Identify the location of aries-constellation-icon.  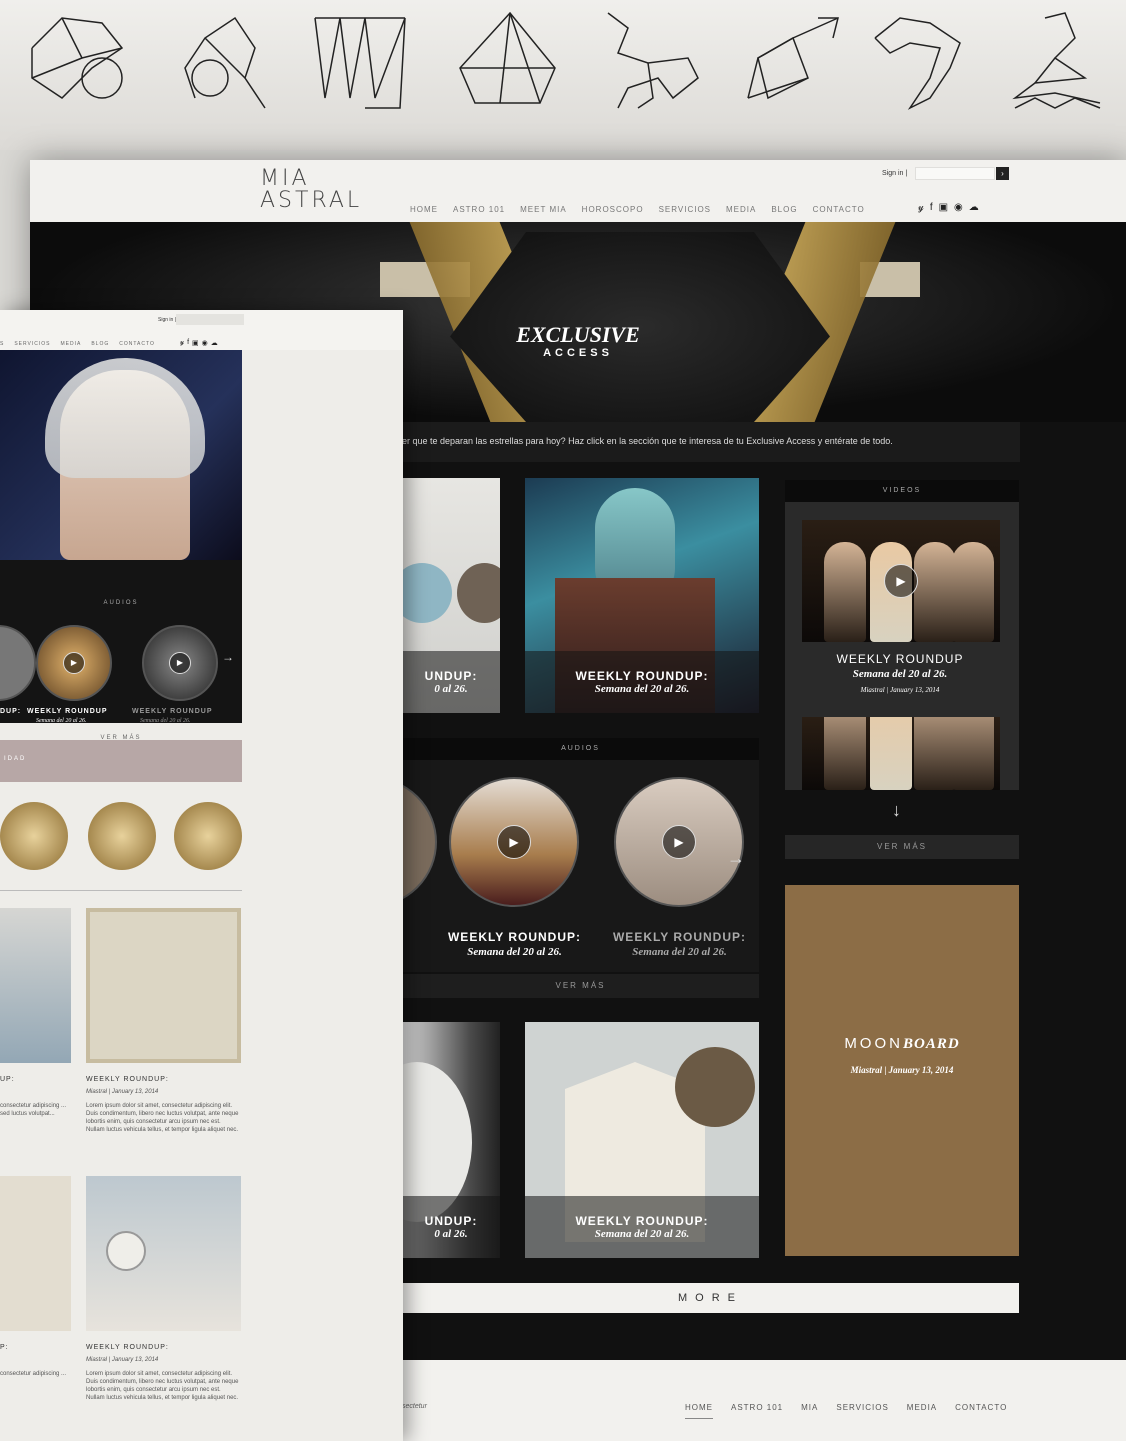
(77, 63).